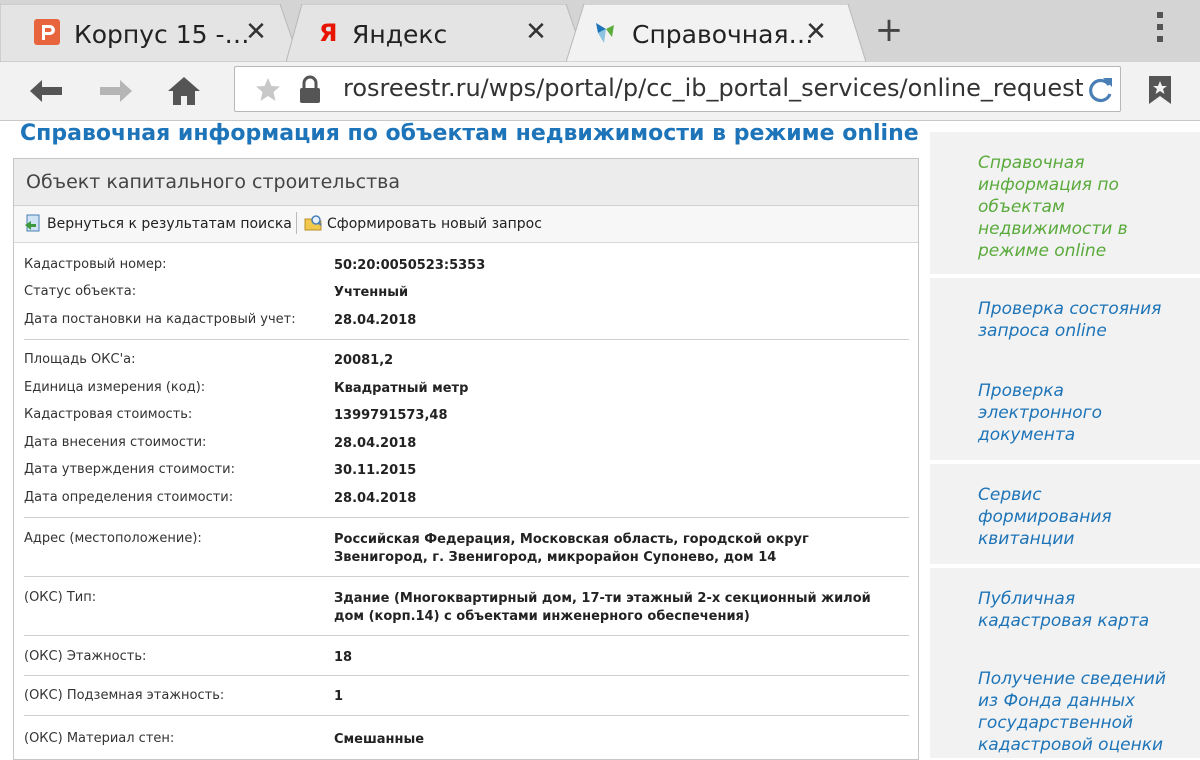  What do you see at coordinates (1160, 90) in the screenshot?
I see `bookmark-icon` at bounding box center [1160, 90].